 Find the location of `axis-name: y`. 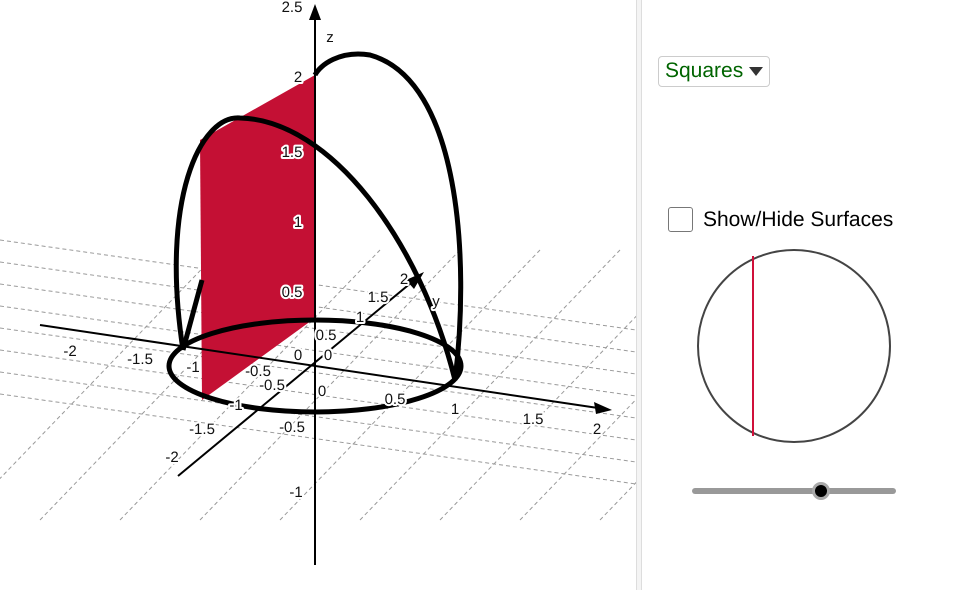

axis-name: y is located at coordinates (436, 301).